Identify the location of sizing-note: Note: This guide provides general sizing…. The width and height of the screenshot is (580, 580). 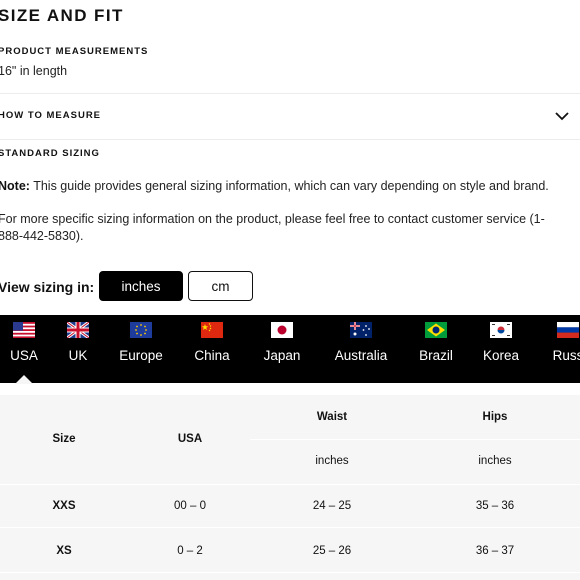
(286, 186).